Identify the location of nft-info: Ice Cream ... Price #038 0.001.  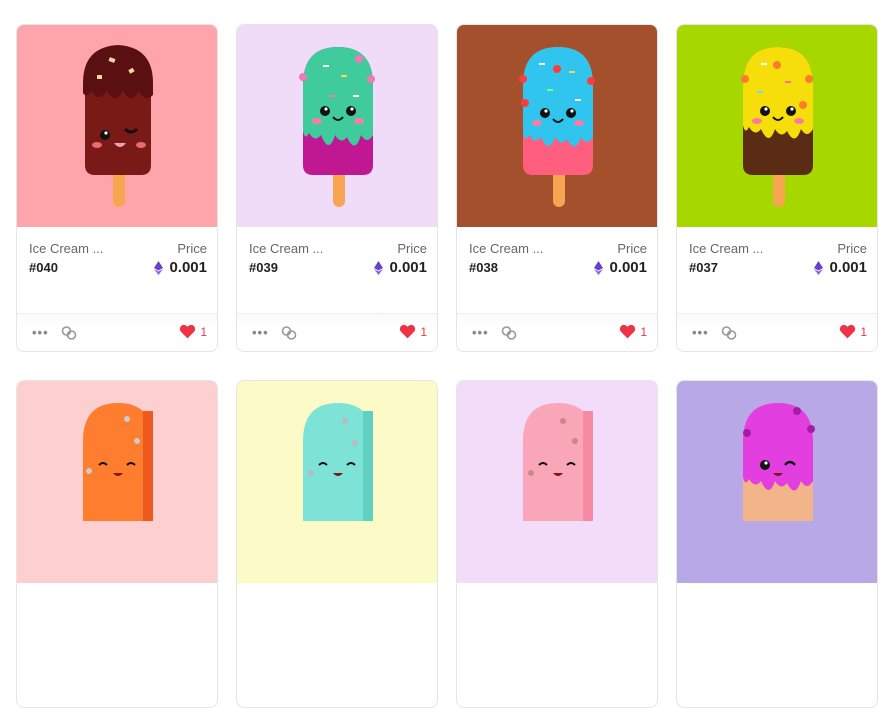
(557, 271).